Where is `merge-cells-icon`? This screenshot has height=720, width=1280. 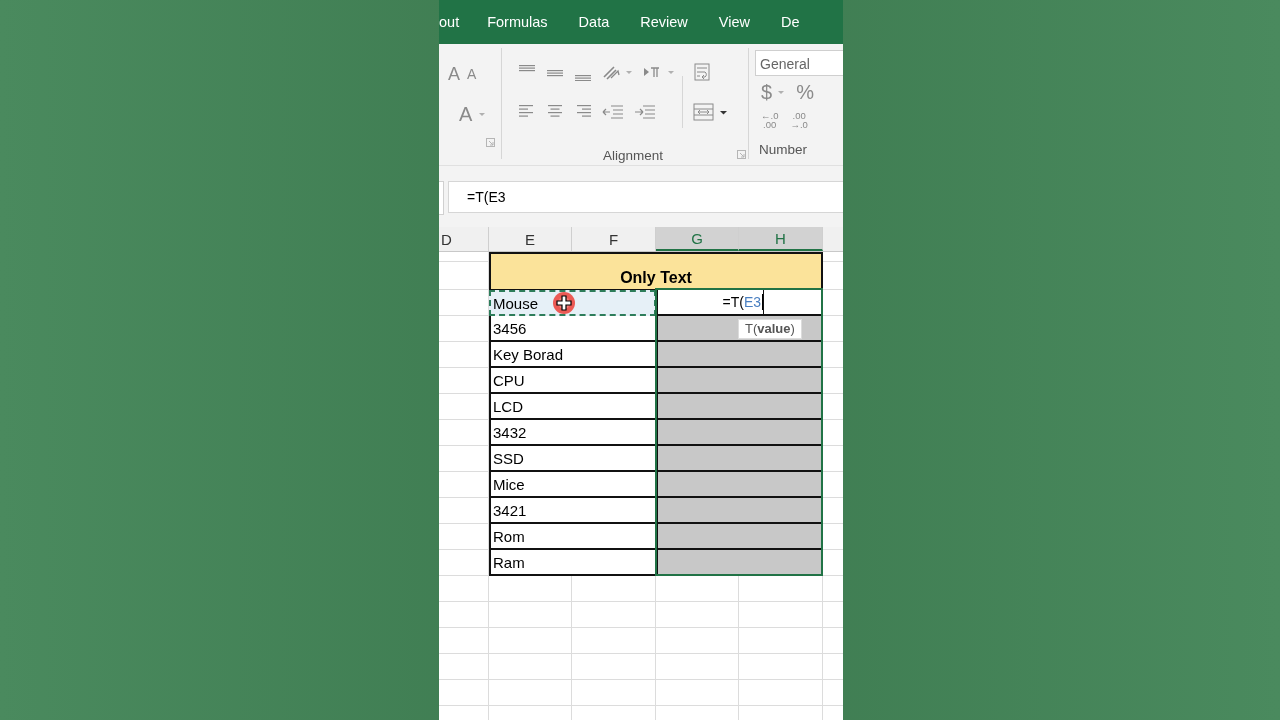 merge-cells-icon is located at coordinates (711, 112).